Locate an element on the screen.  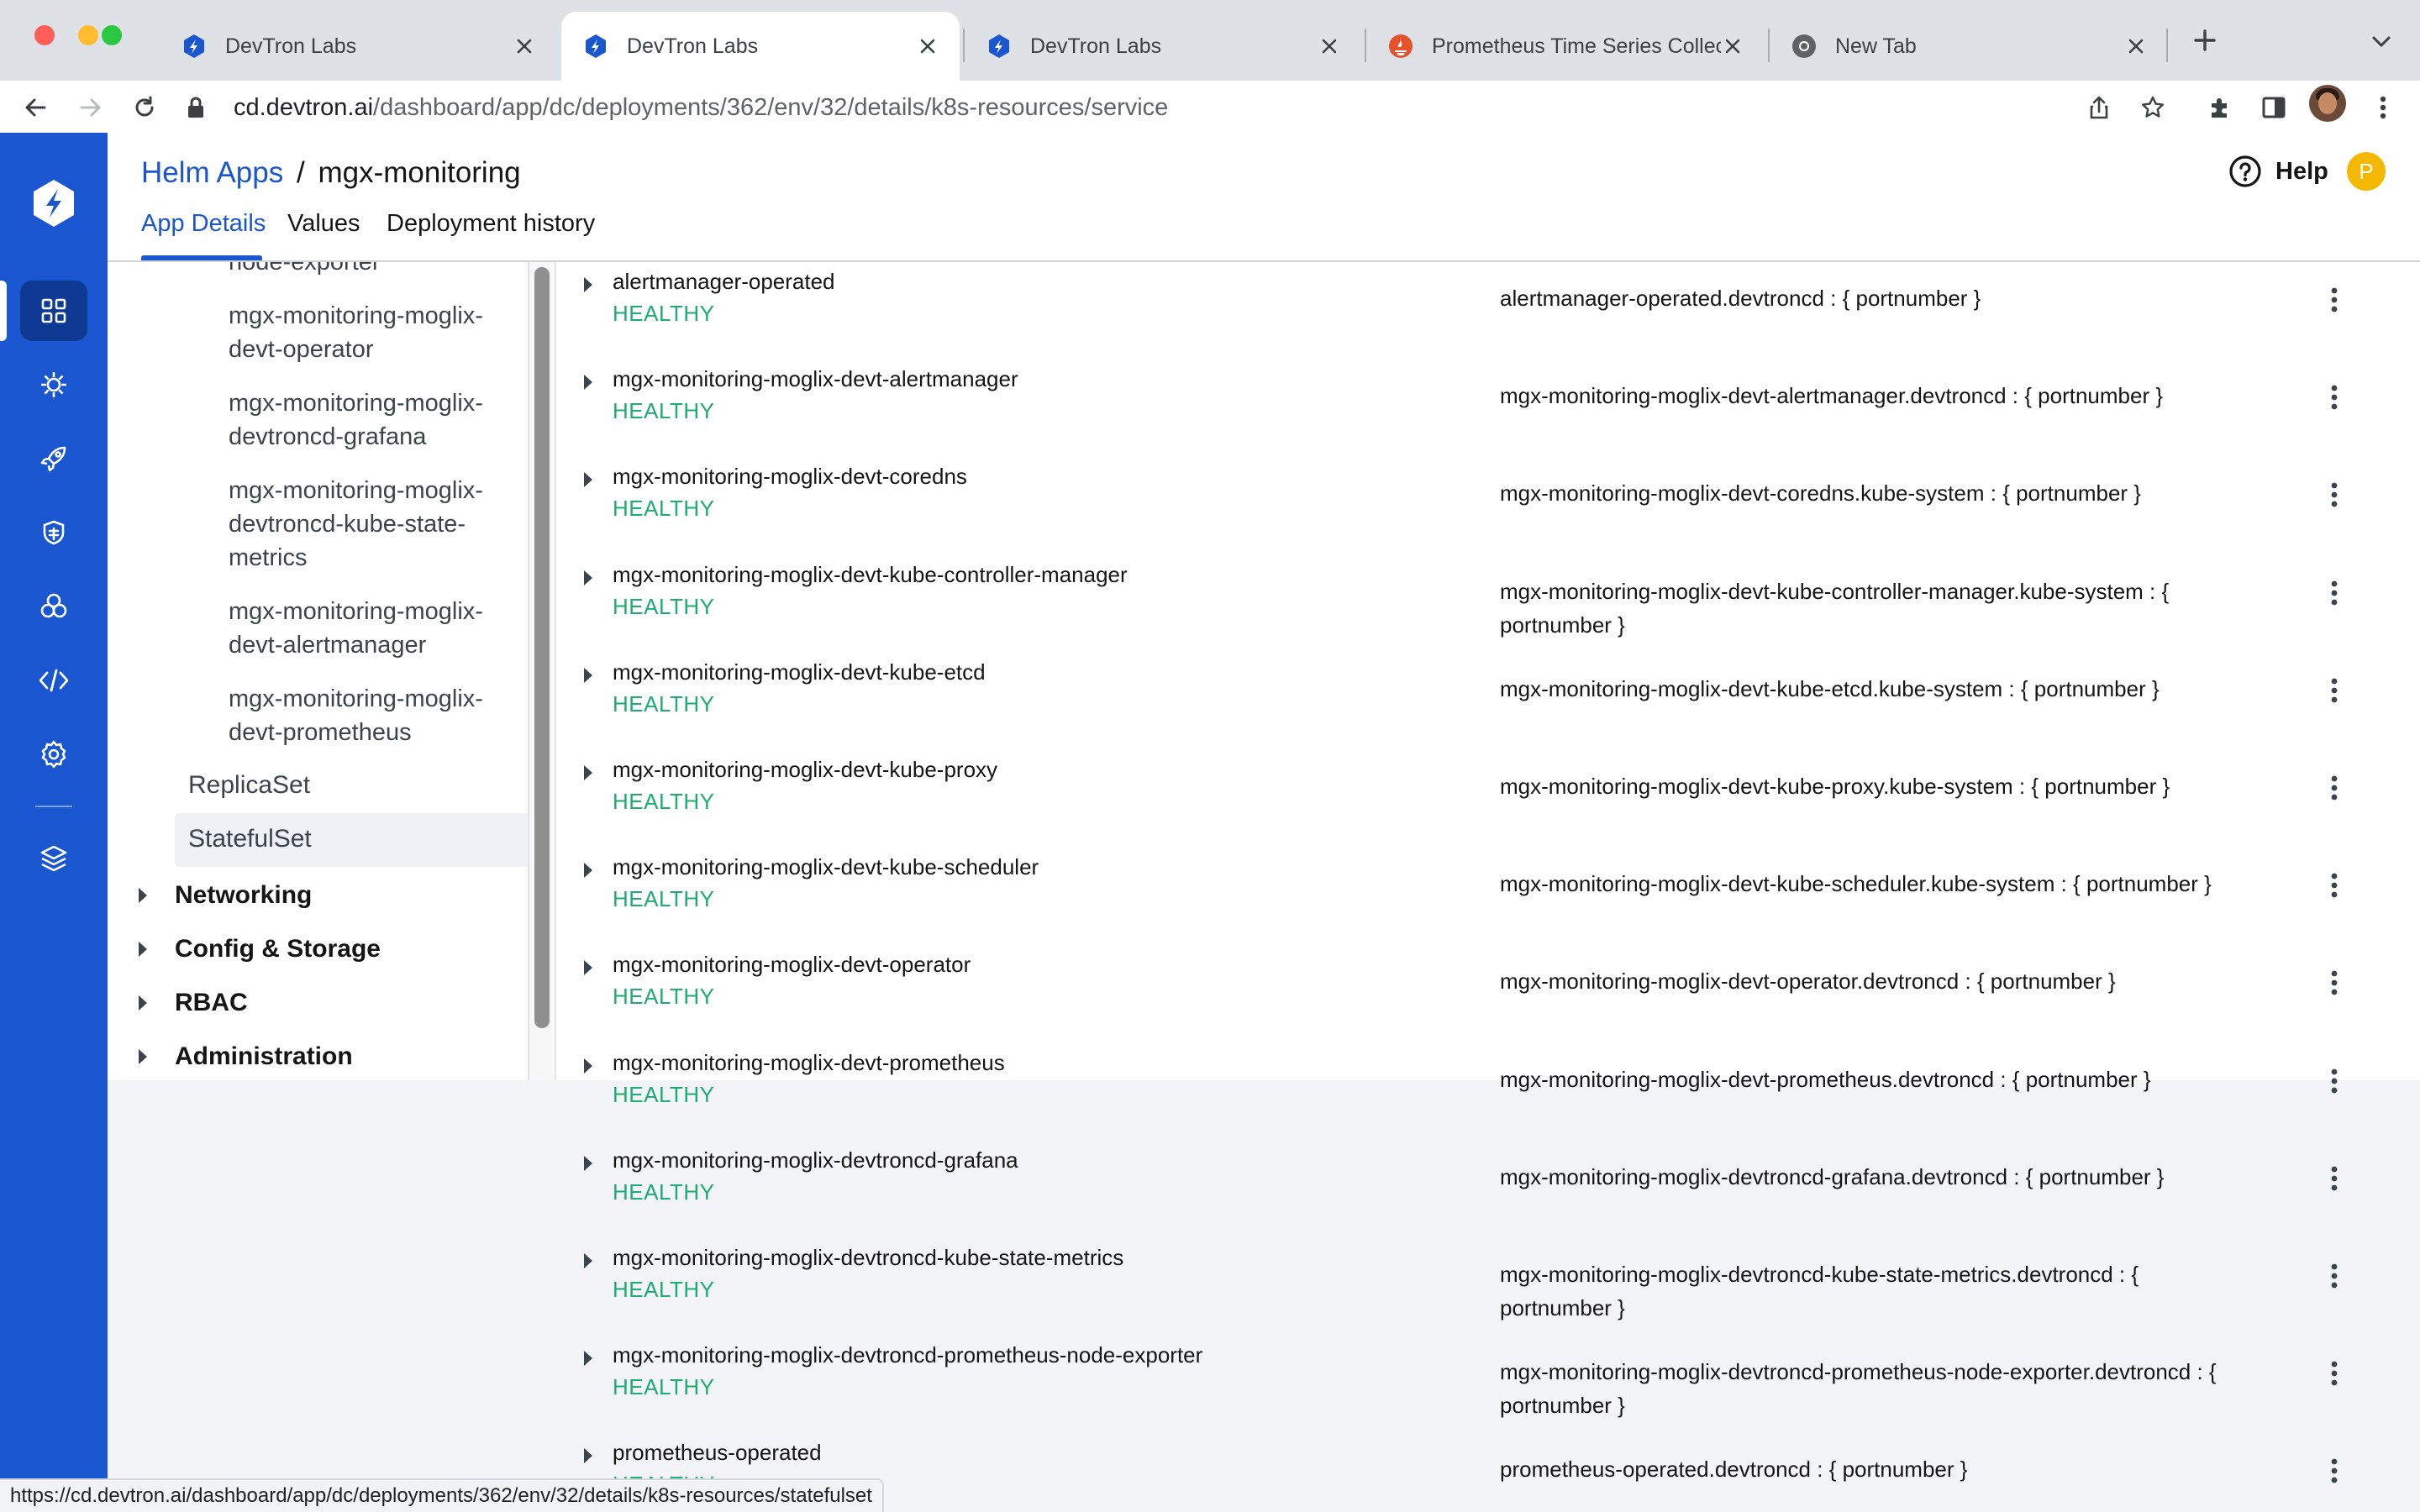
tab-values: Values is located at coordinates (323, 224).